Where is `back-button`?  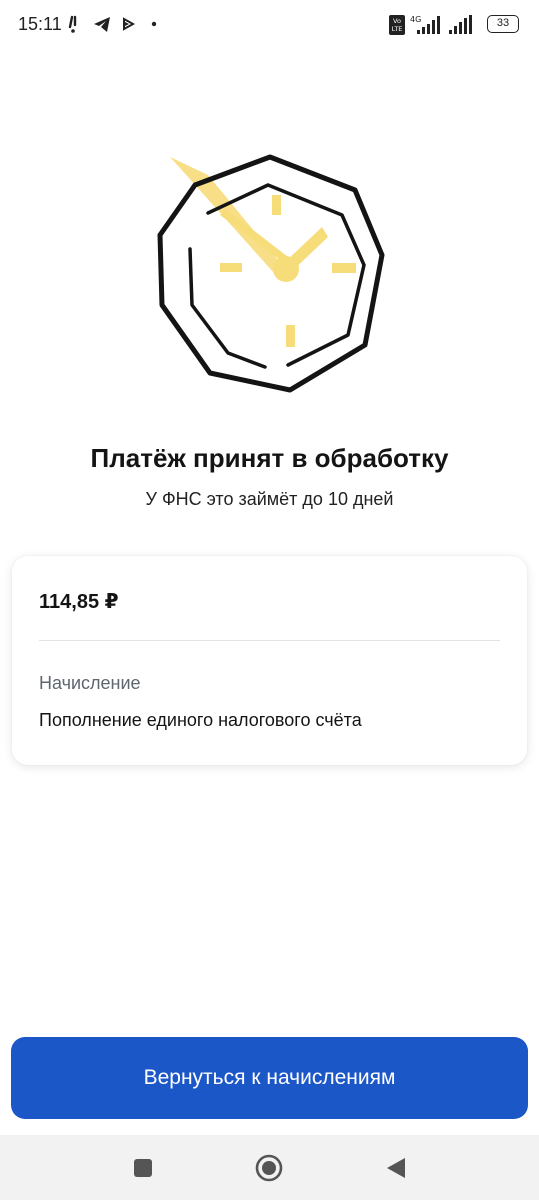 back-button is located at coordinates (395, 1168).